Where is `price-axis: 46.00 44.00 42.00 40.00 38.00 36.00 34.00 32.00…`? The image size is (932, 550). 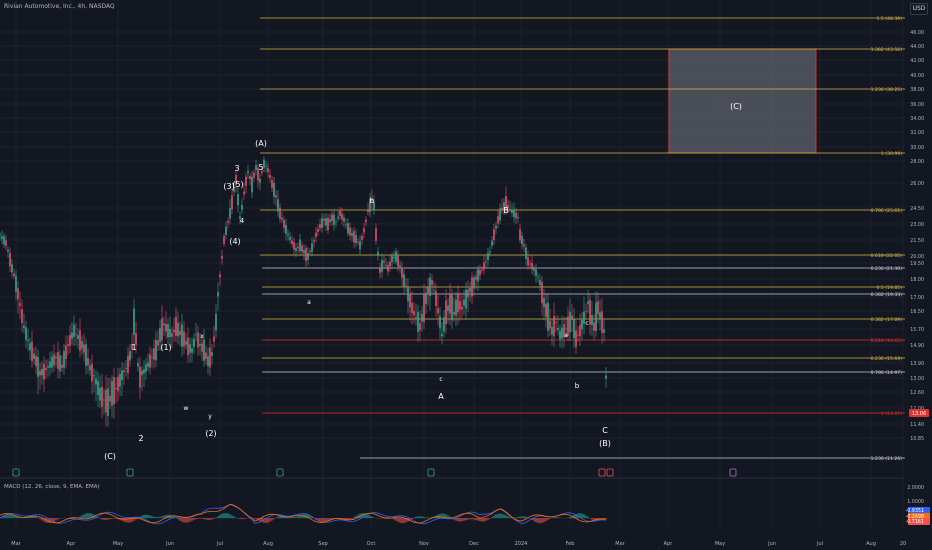
price-axis: 46.00 44.00 42.00 40.00 38.00 36.00 34.00 32.00… is located at coordinates (919, 236).